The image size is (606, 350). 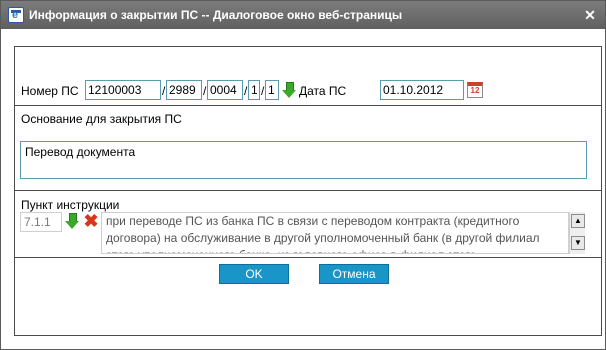 I want to click on scroll-up-icon: ▲, so click(x=578, y=221).